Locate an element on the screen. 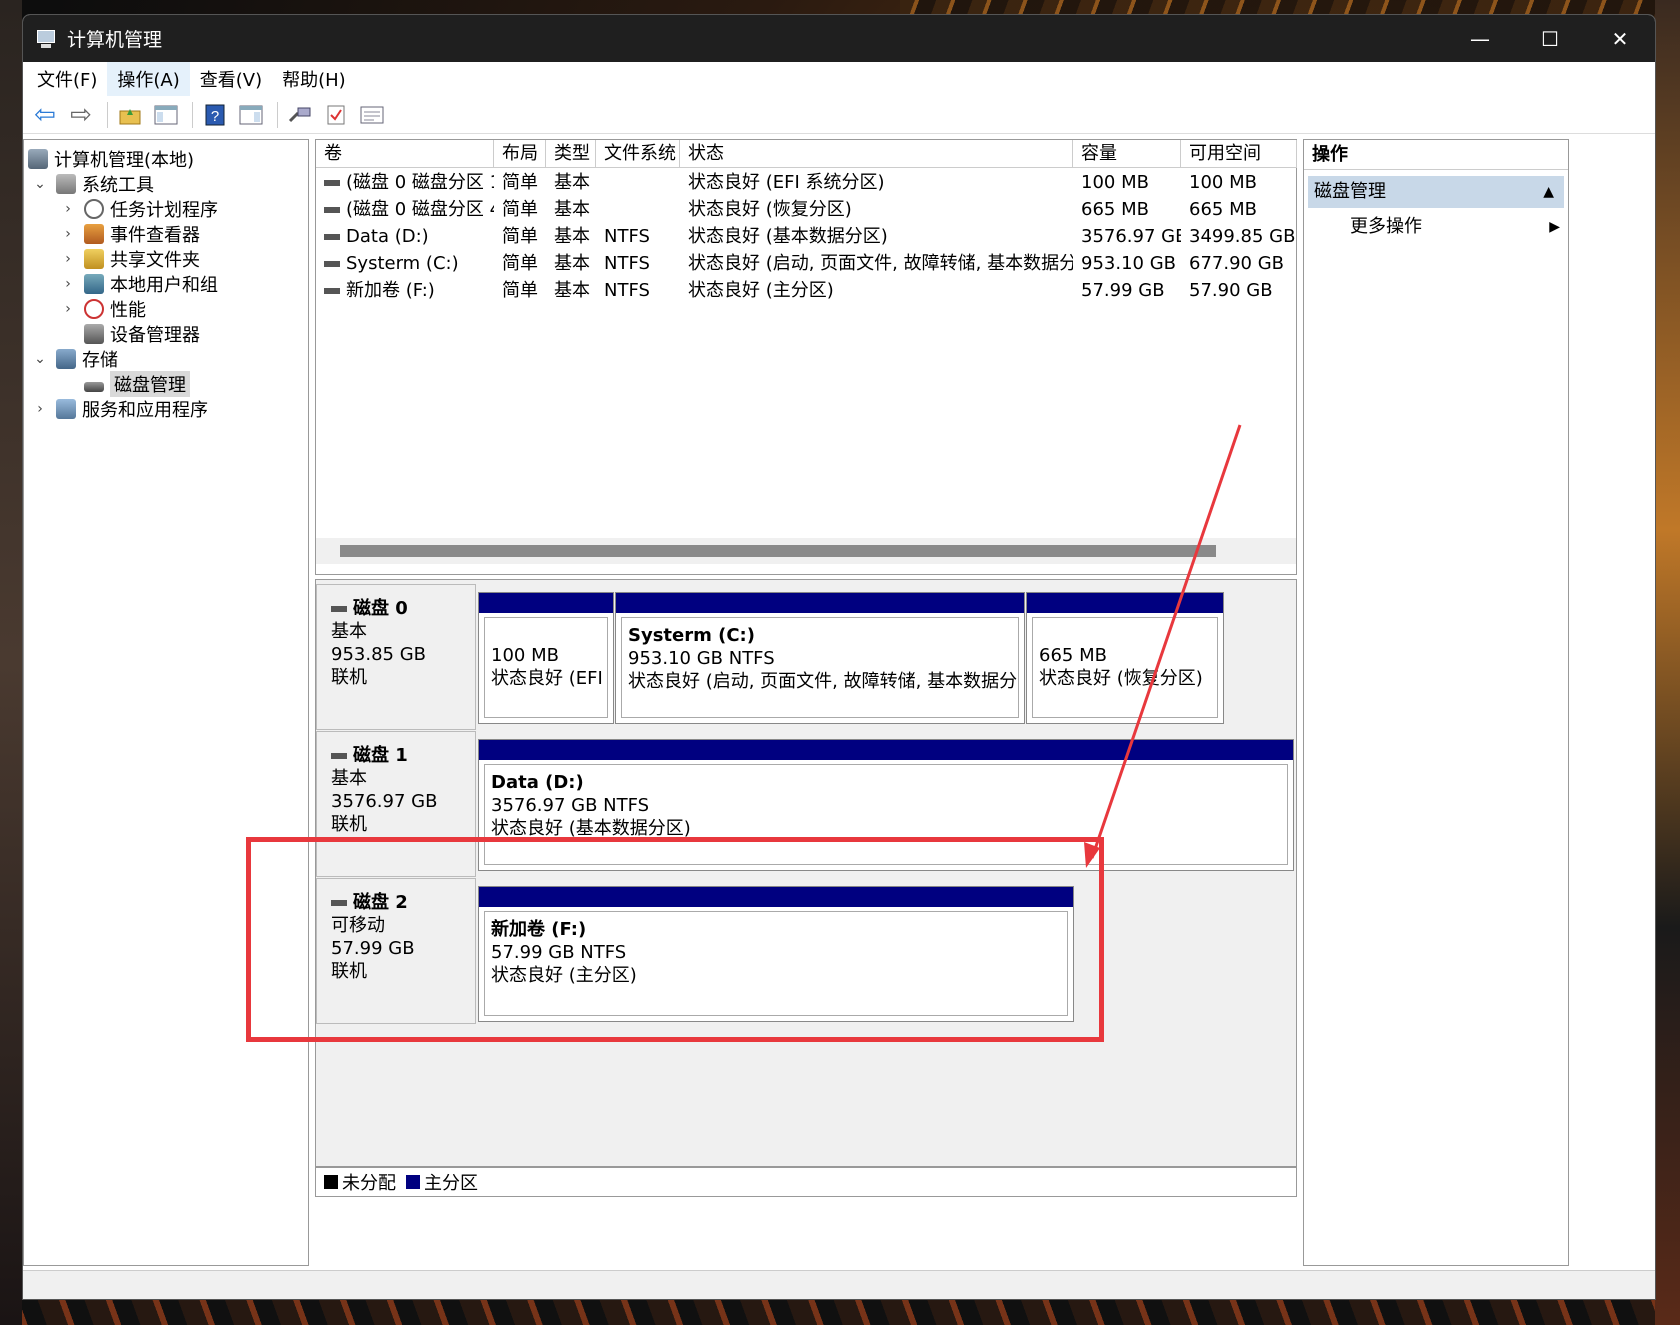 Image resolution: width=1680 pixels, height=1325 pixels. show-hide-action-icon is located at coordinates (251, 115).